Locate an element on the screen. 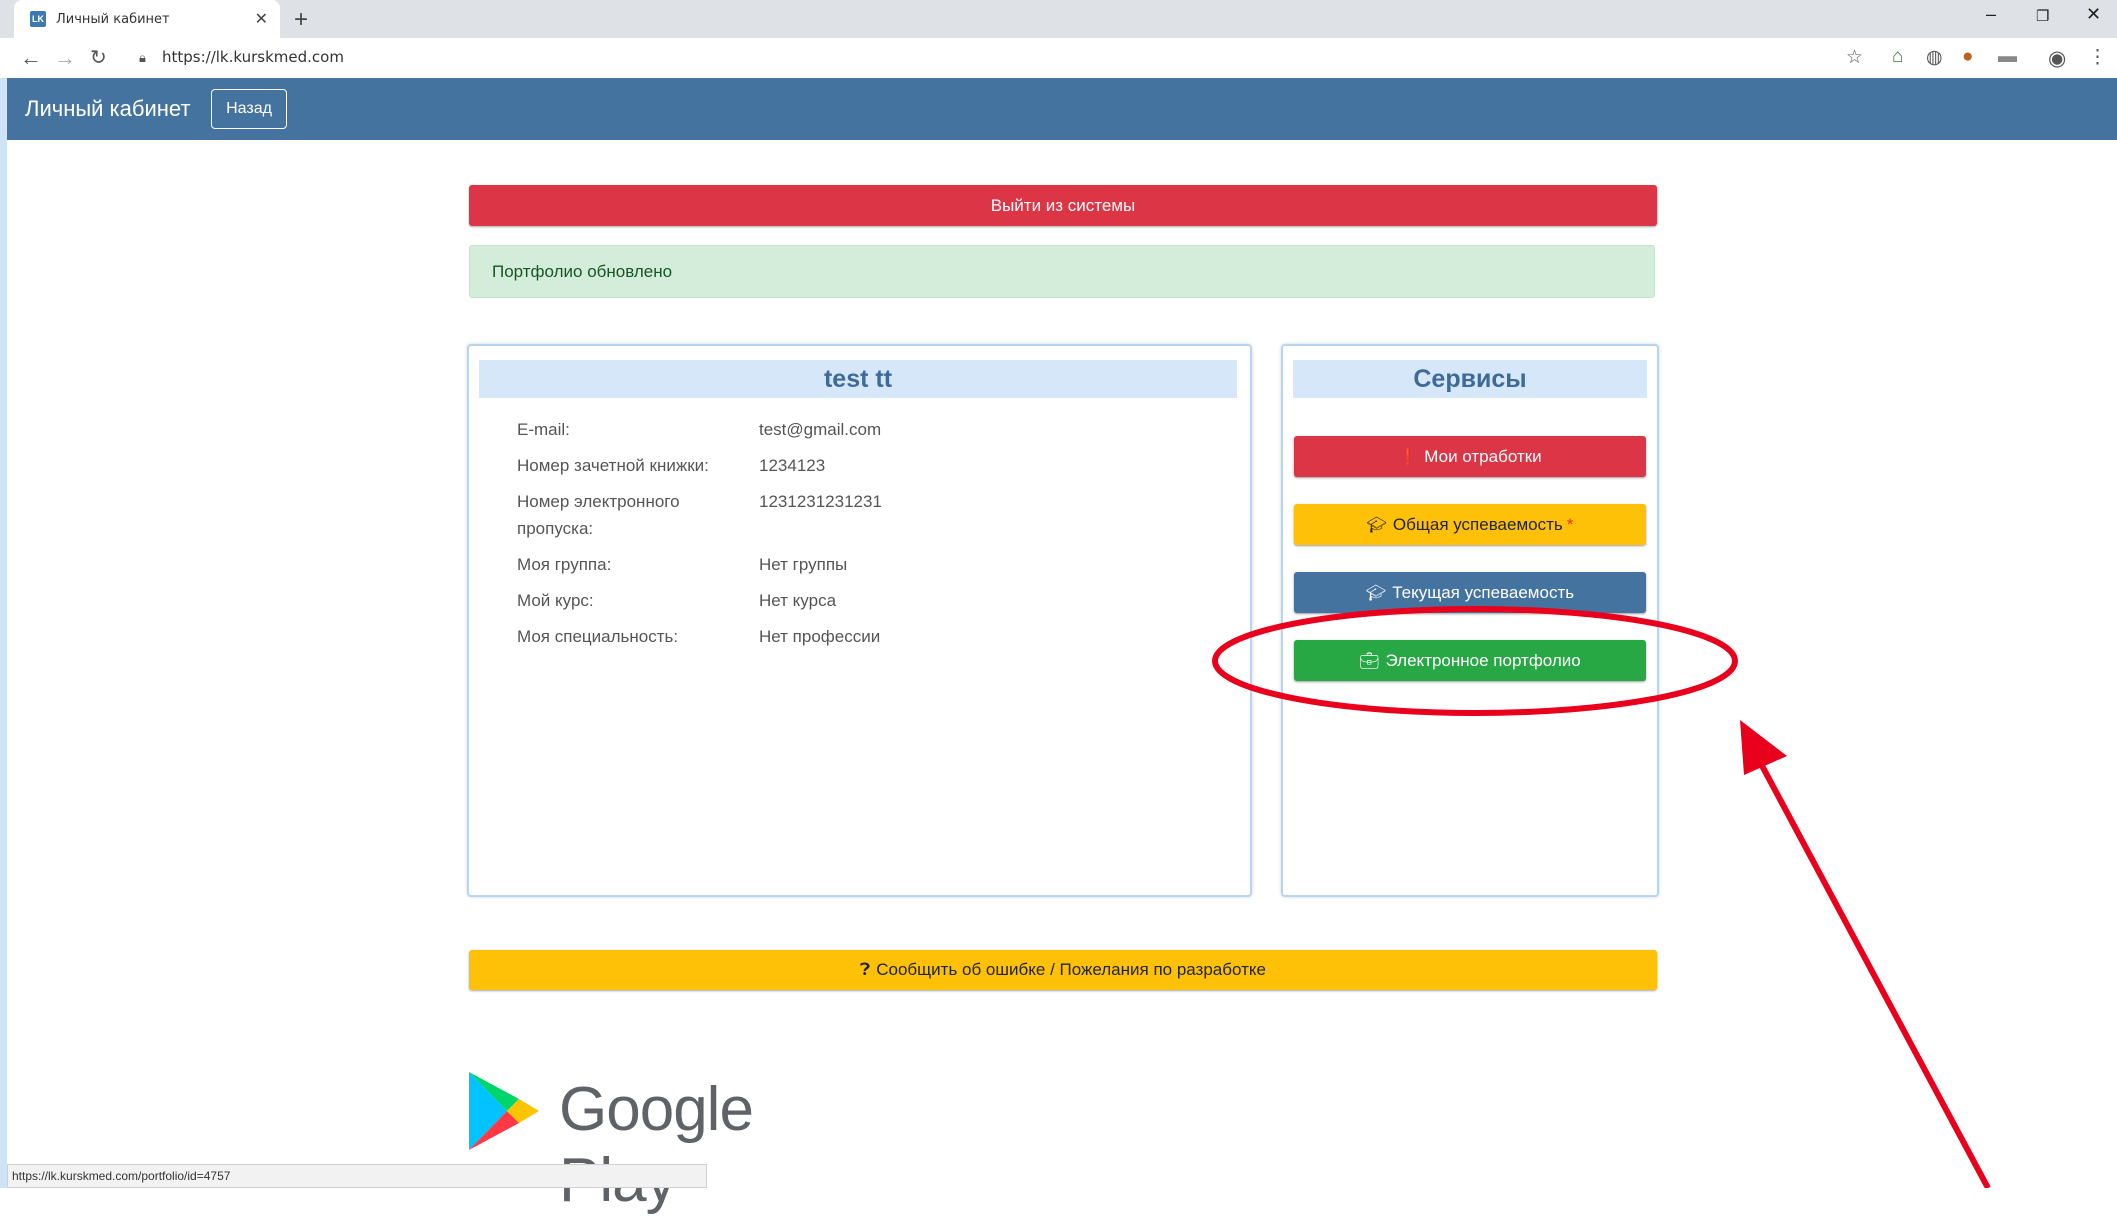 This screenshot has width=2117, height=1216. button-label: Текущая успеваемость is located at coordinates (1483, 592).